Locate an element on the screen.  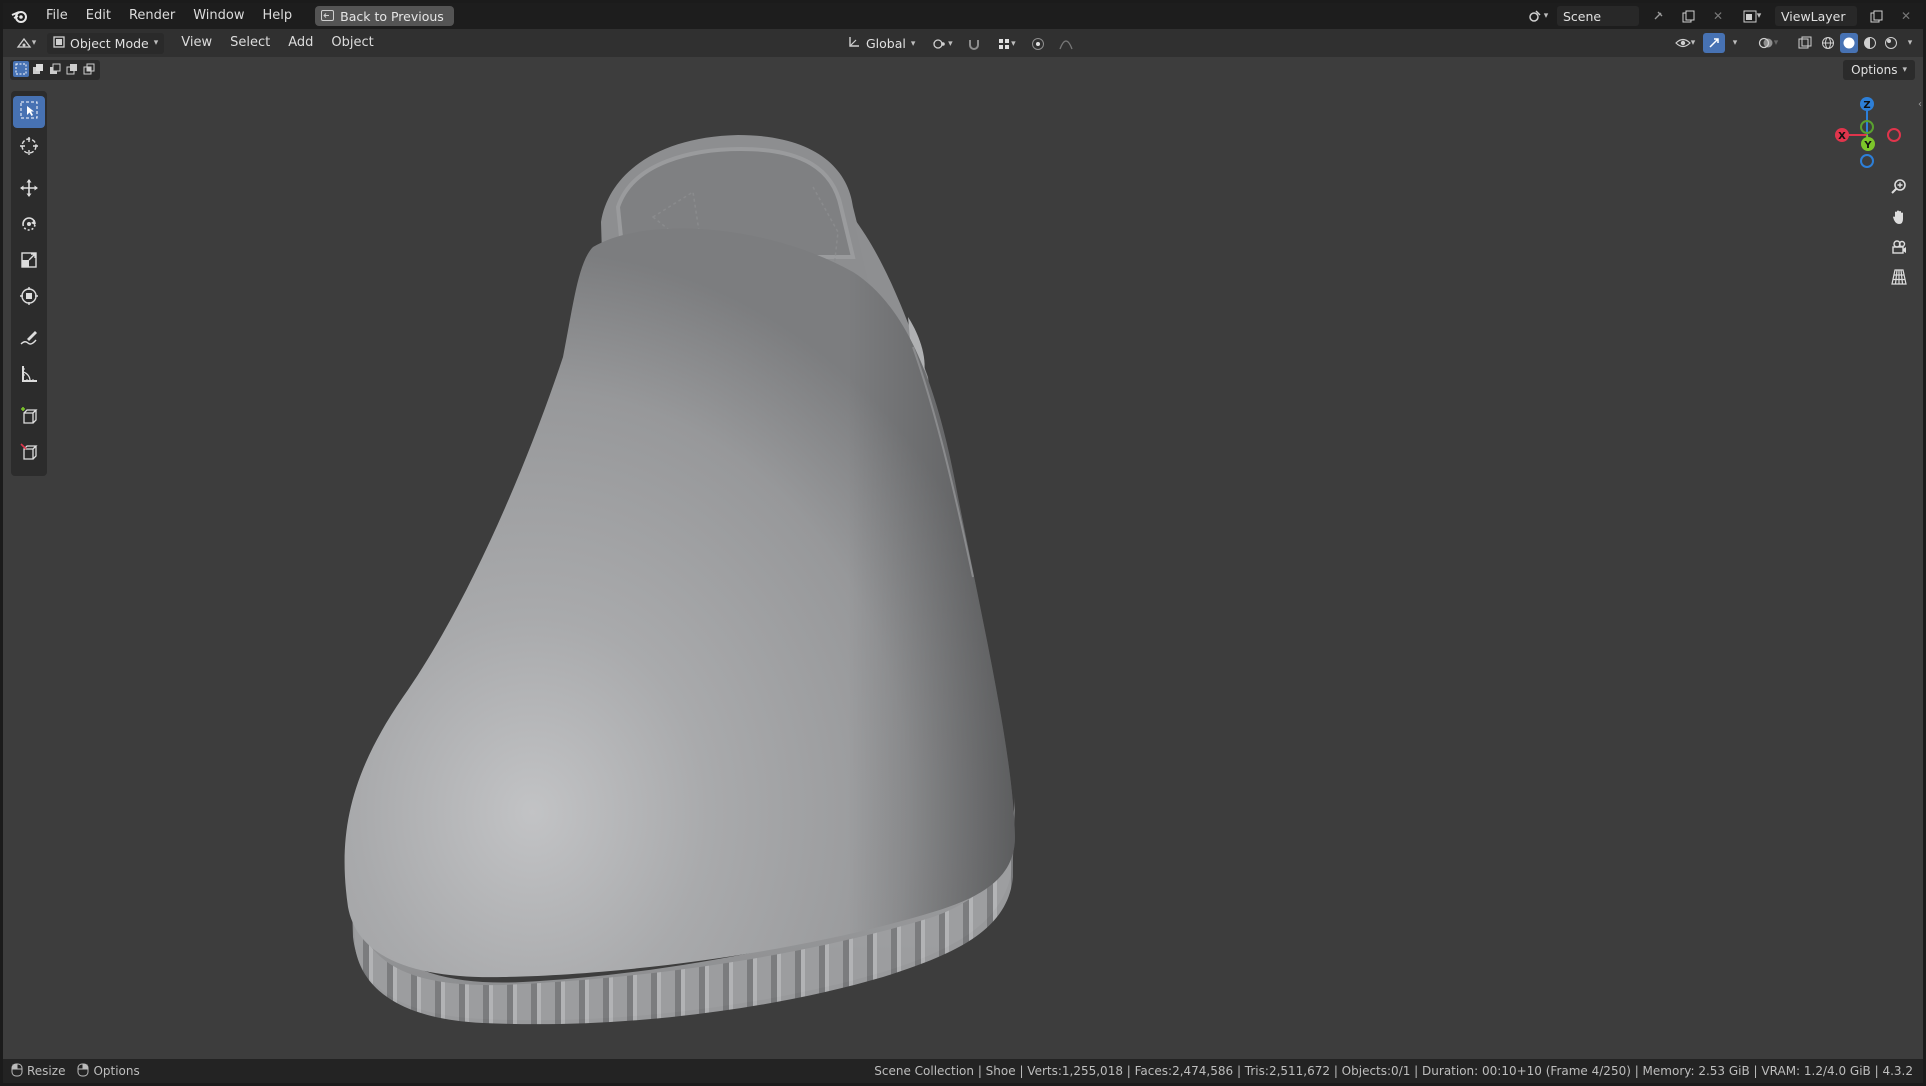
add-cube-tool is located at coordinates (29, 418).